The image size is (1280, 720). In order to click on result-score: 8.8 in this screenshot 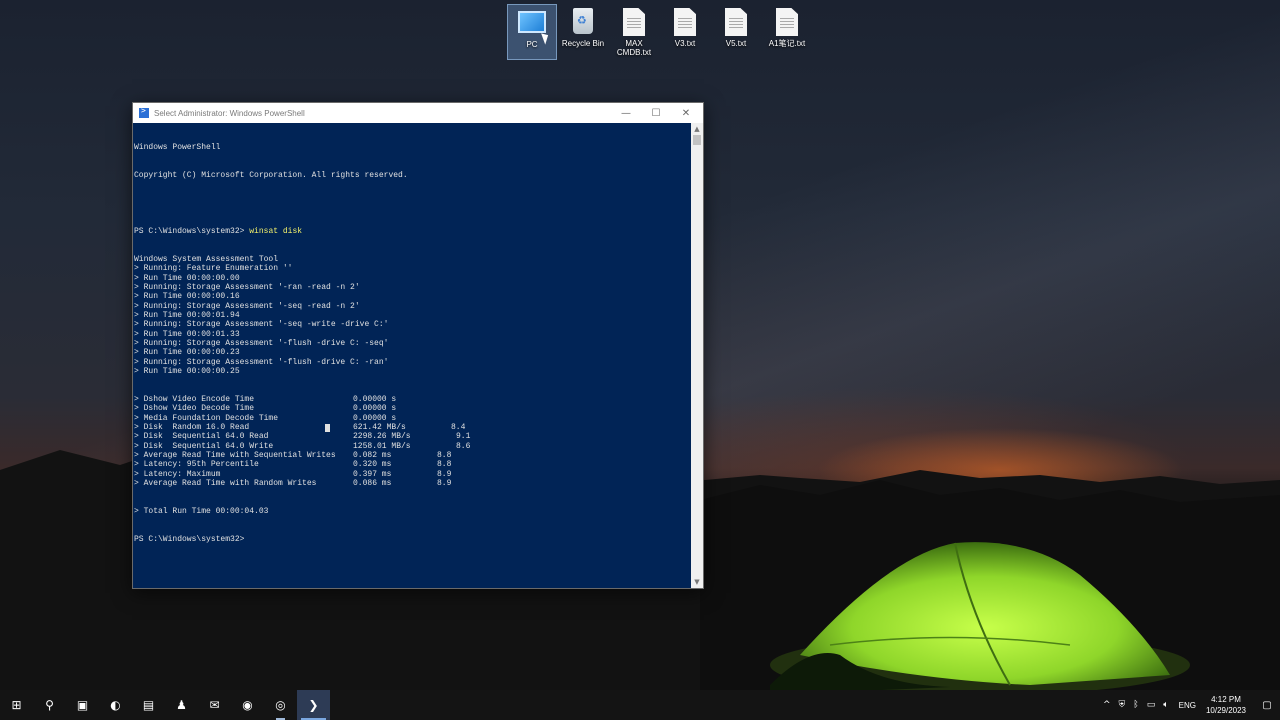, I will do `click(444, 456)`.